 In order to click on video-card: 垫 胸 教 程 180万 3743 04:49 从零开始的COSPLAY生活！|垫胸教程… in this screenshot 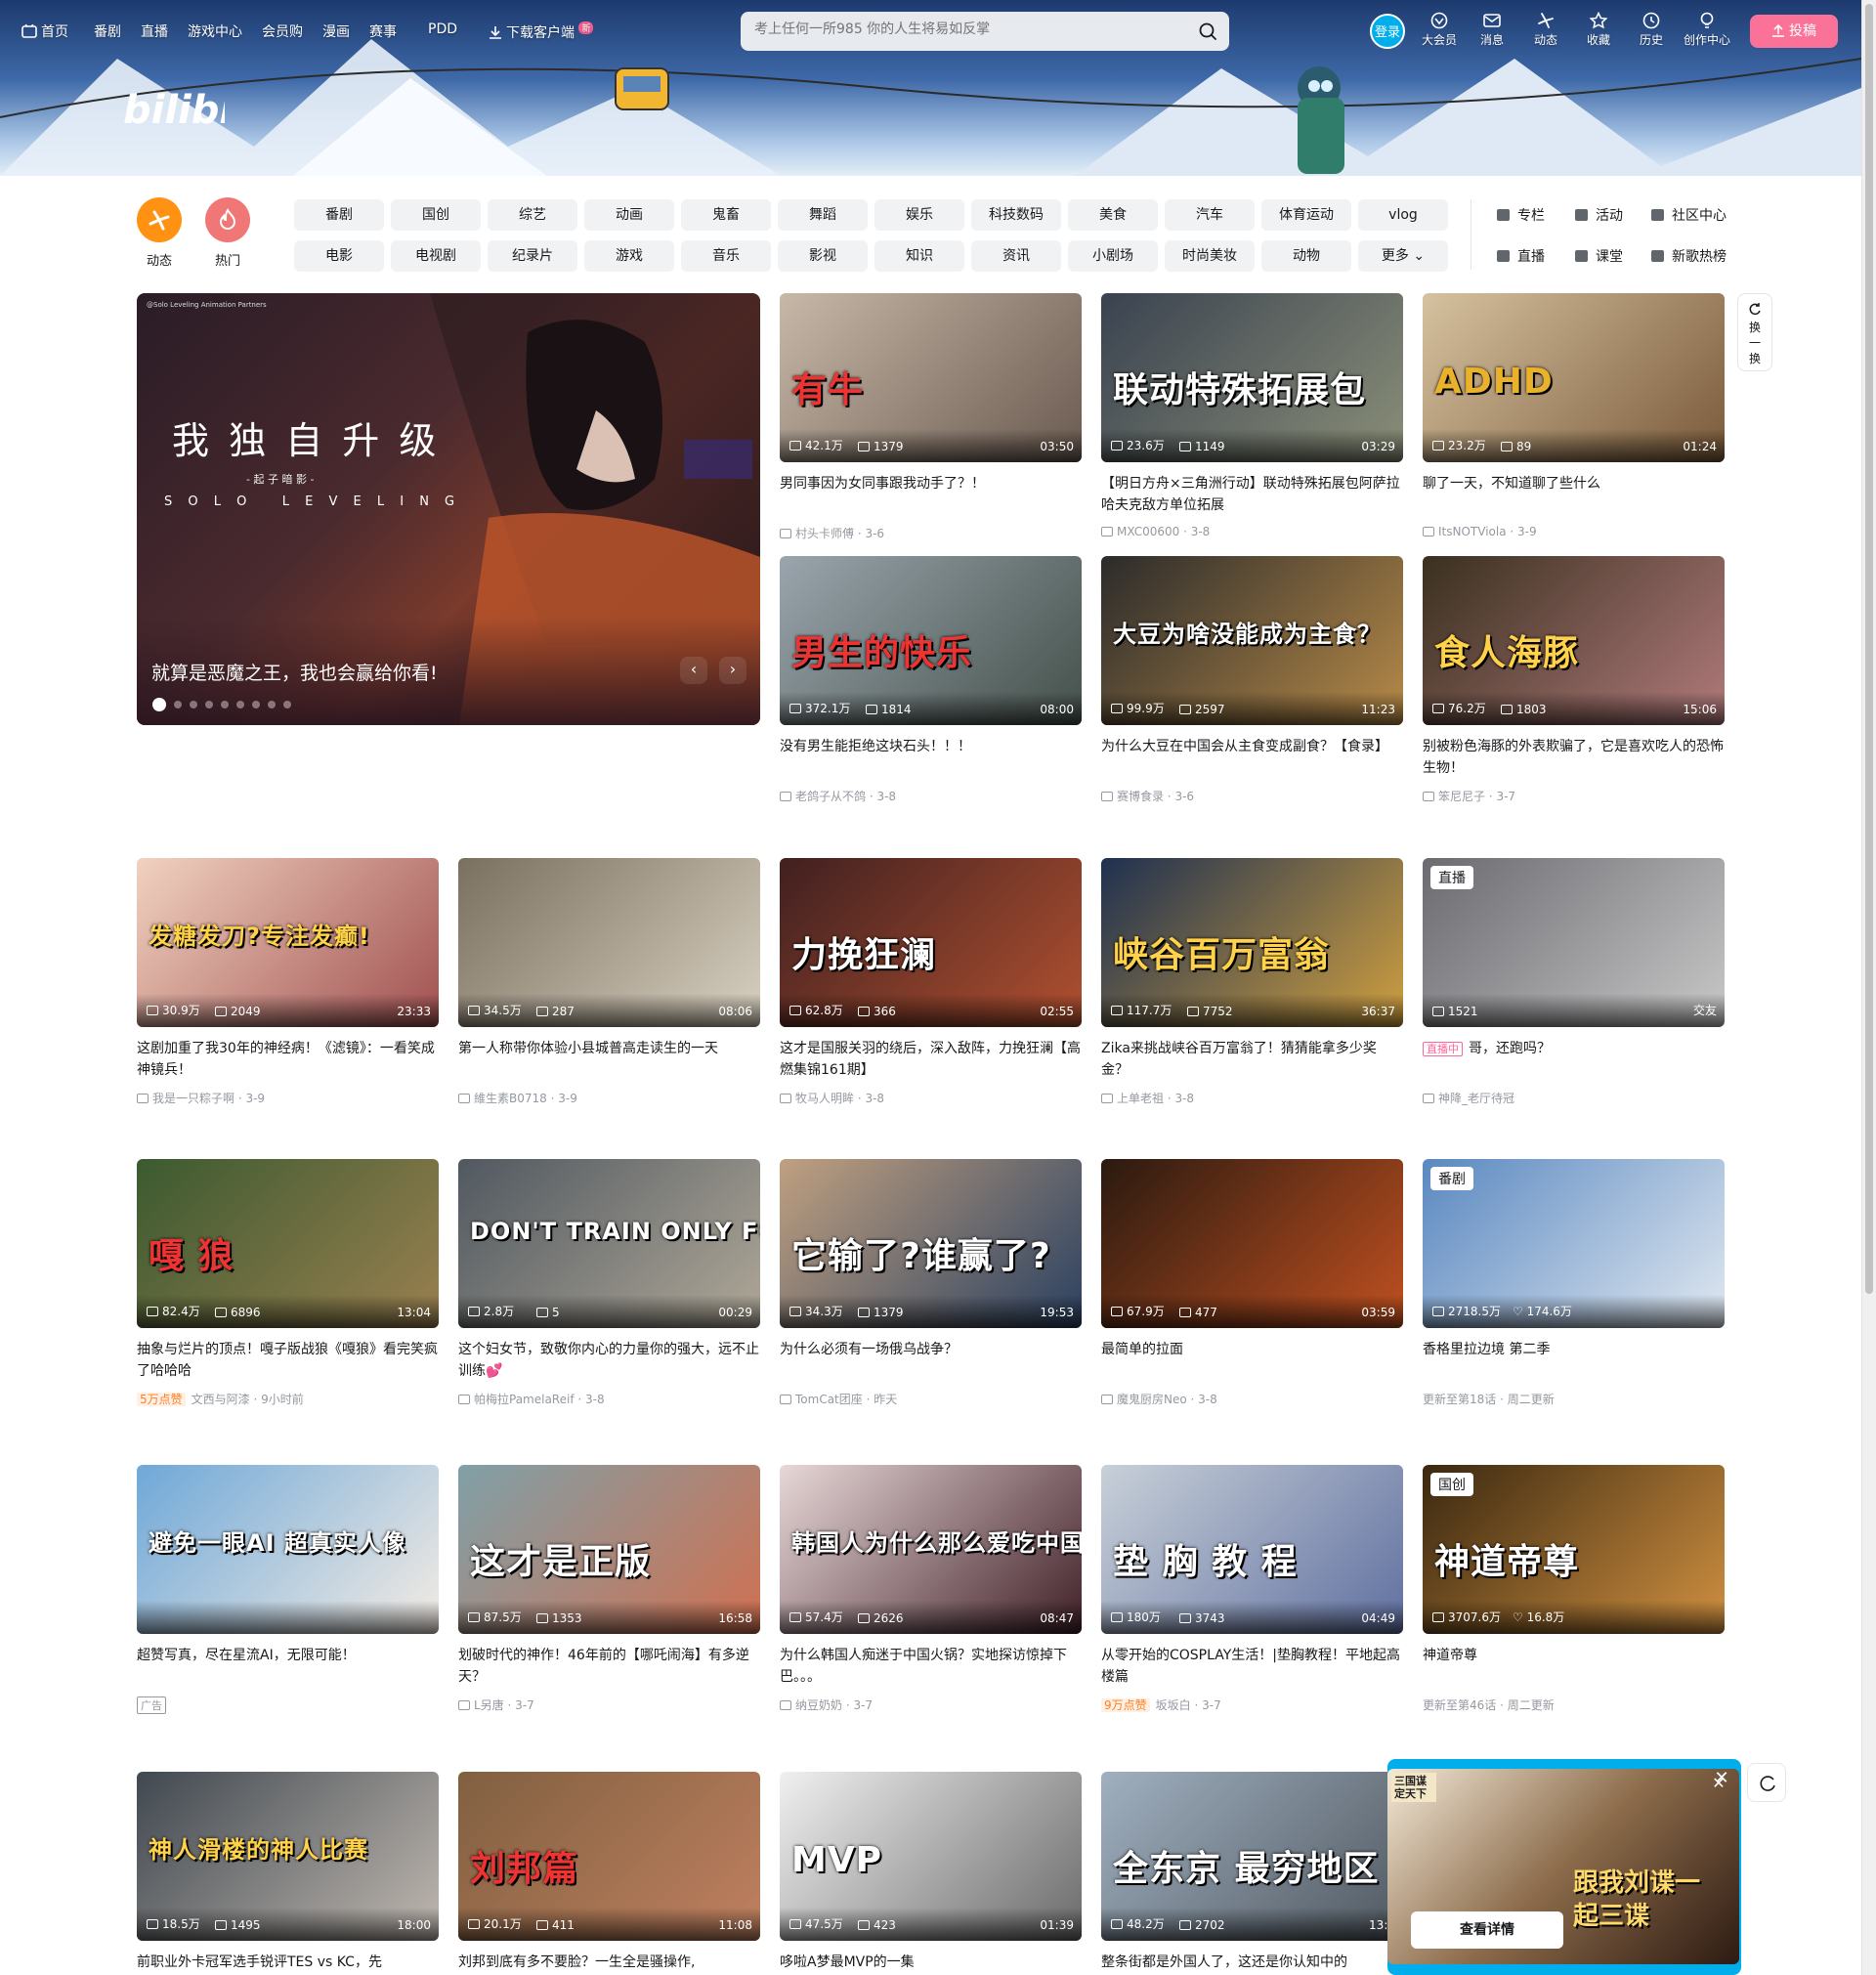, I will do `click(1252, 1589)`.